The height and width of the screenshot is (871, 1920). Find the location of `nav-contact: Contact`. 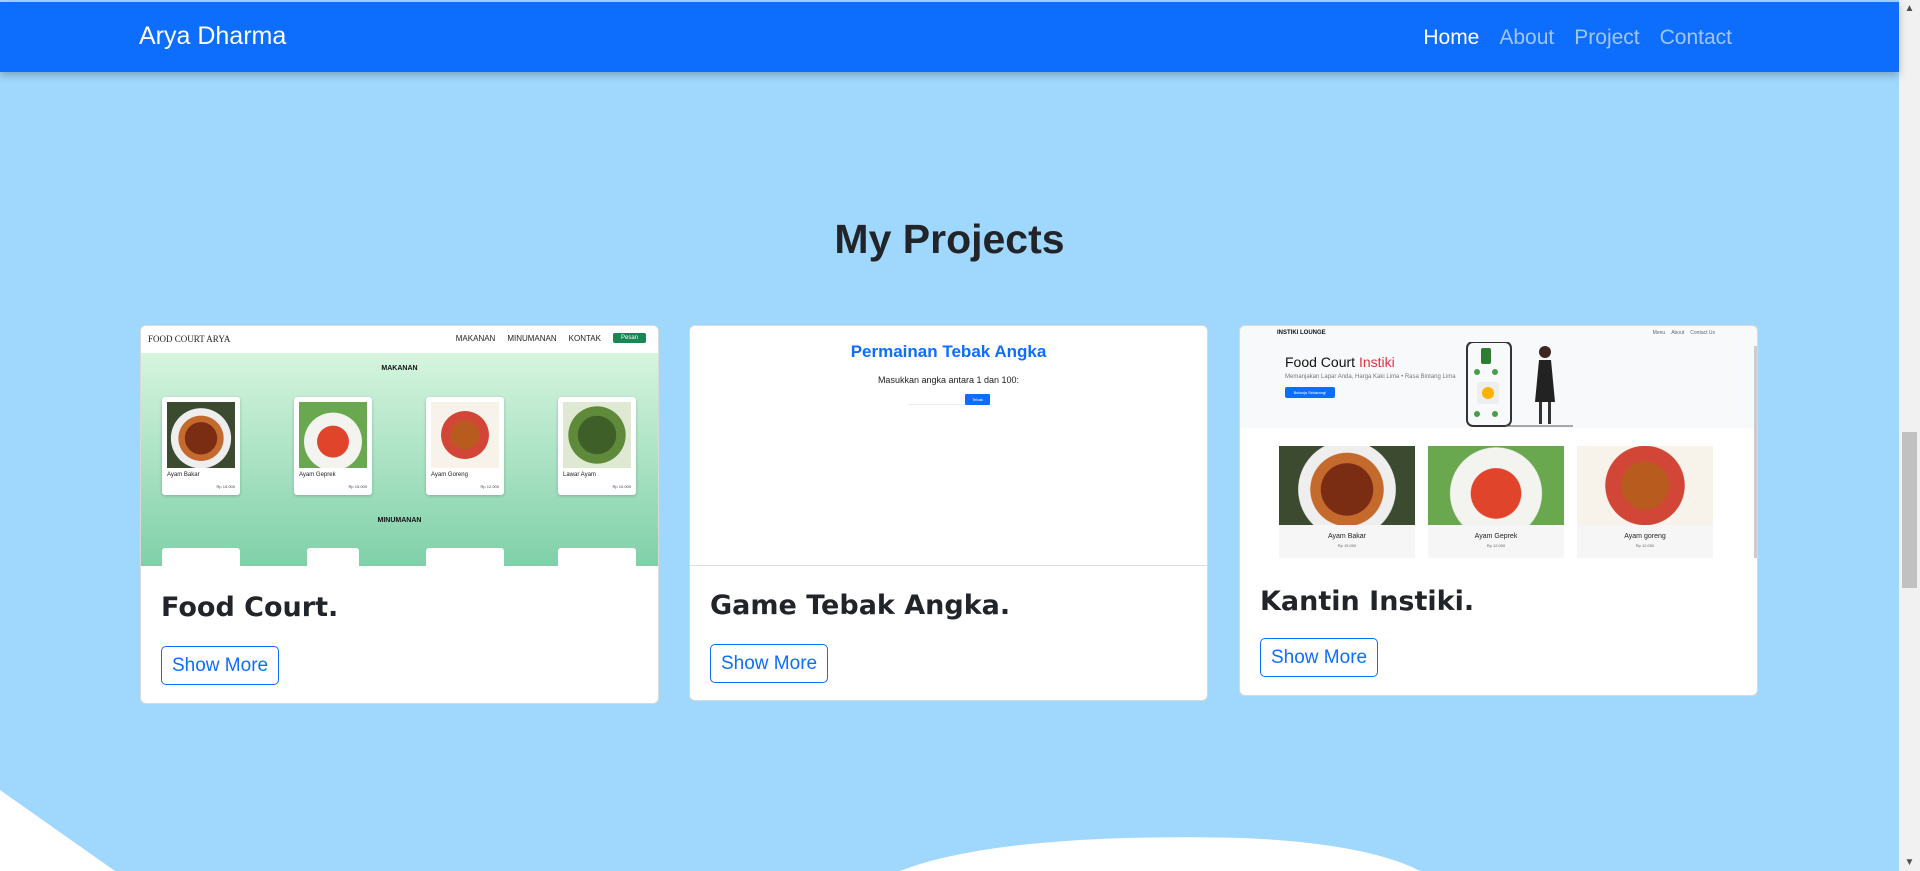

nav-contact: Contact is located at coordinates (1696, 38).